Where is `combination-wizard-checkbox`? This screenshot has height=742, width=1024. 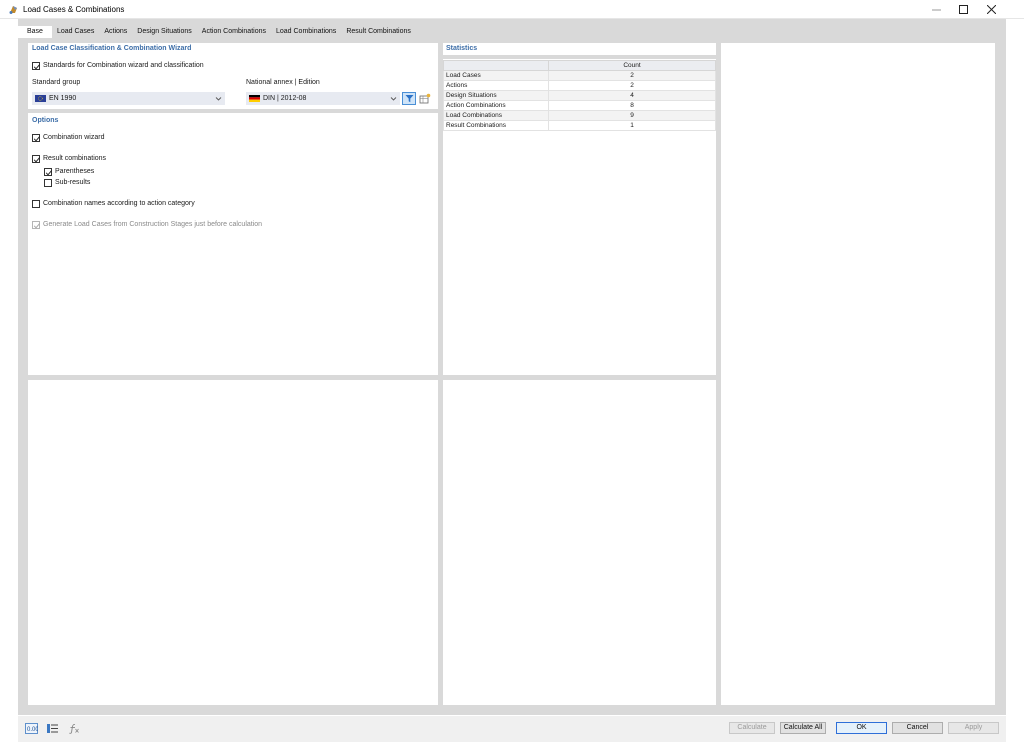
combination-wizard-checkbox is located at coordinates (36, 138).